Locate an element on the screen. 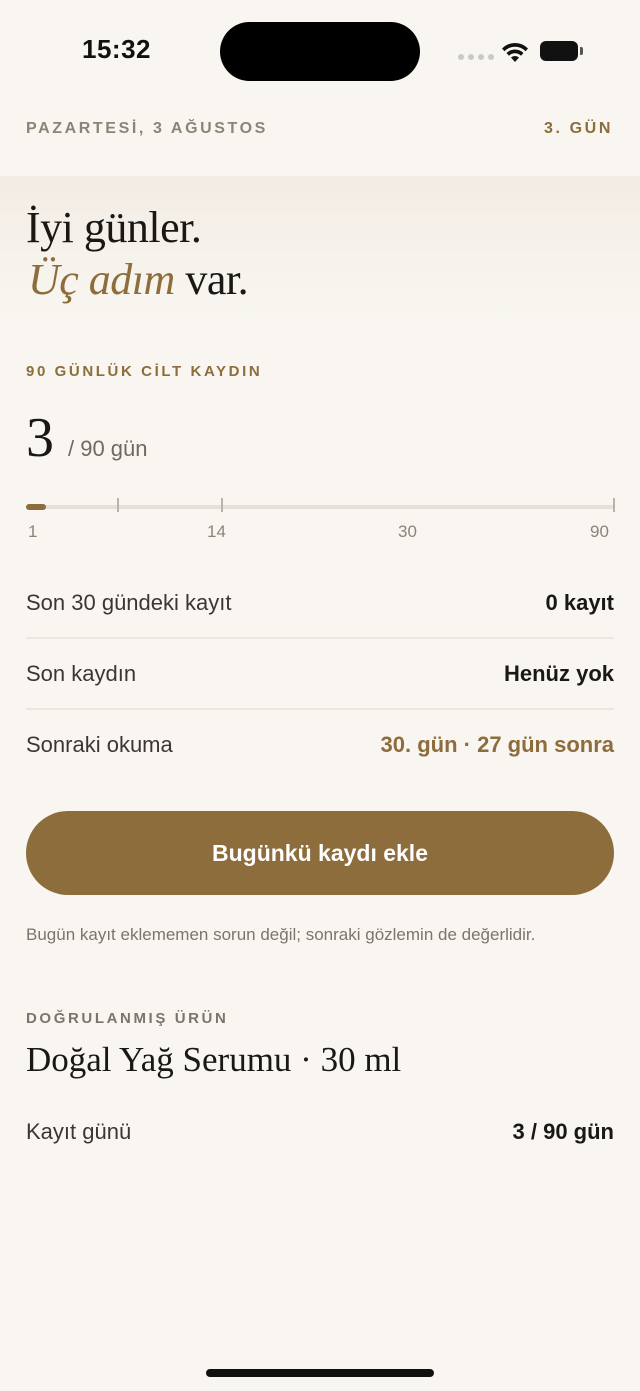  signal-icon is located at coordinates (476, 57).